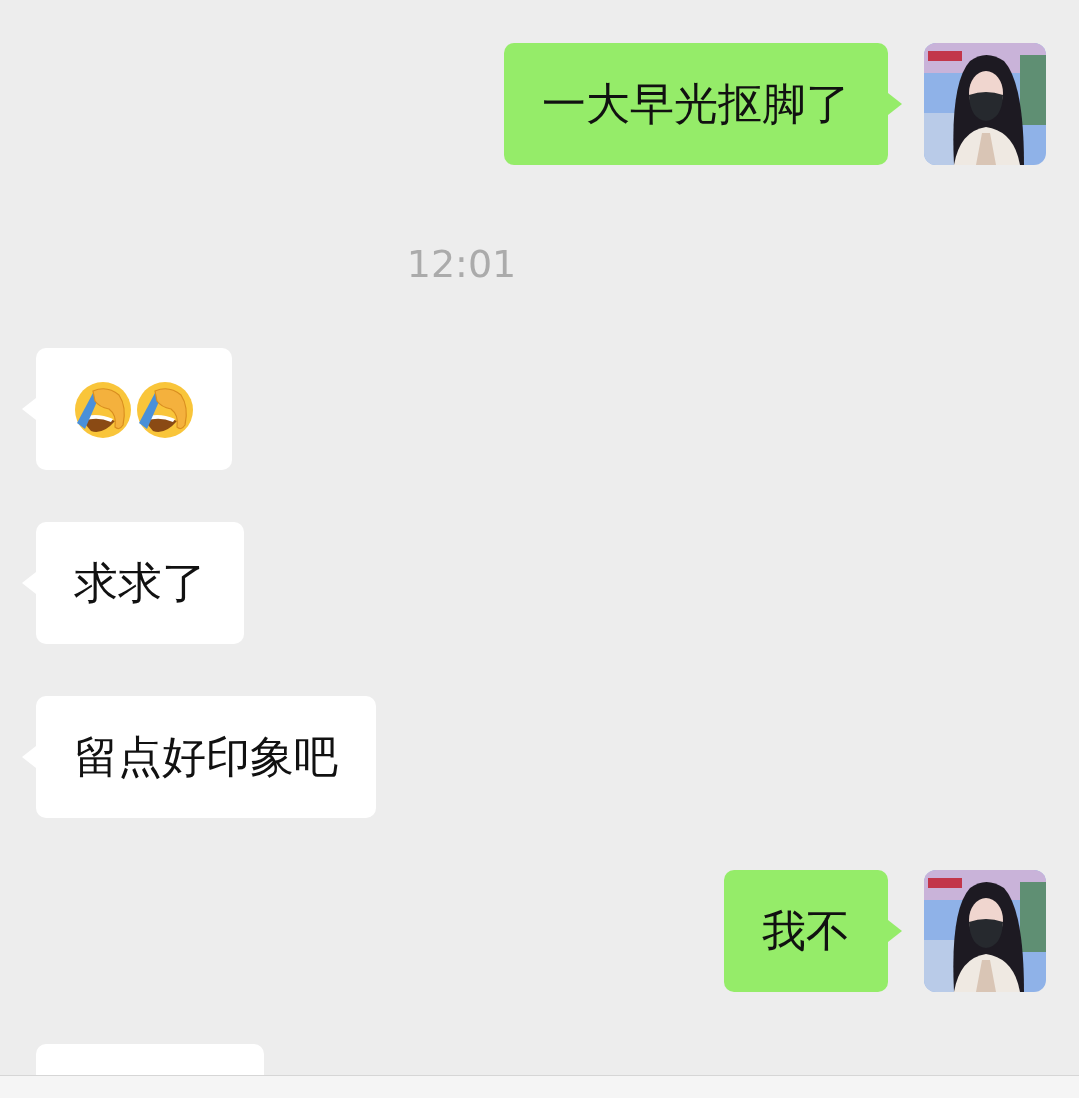 The height and width of the screenshot is (1098, 1079). What do you see at coordinates (461, 264) in the screenshot?
I see `message-time: 12:01` at bounding box center [461, 264].